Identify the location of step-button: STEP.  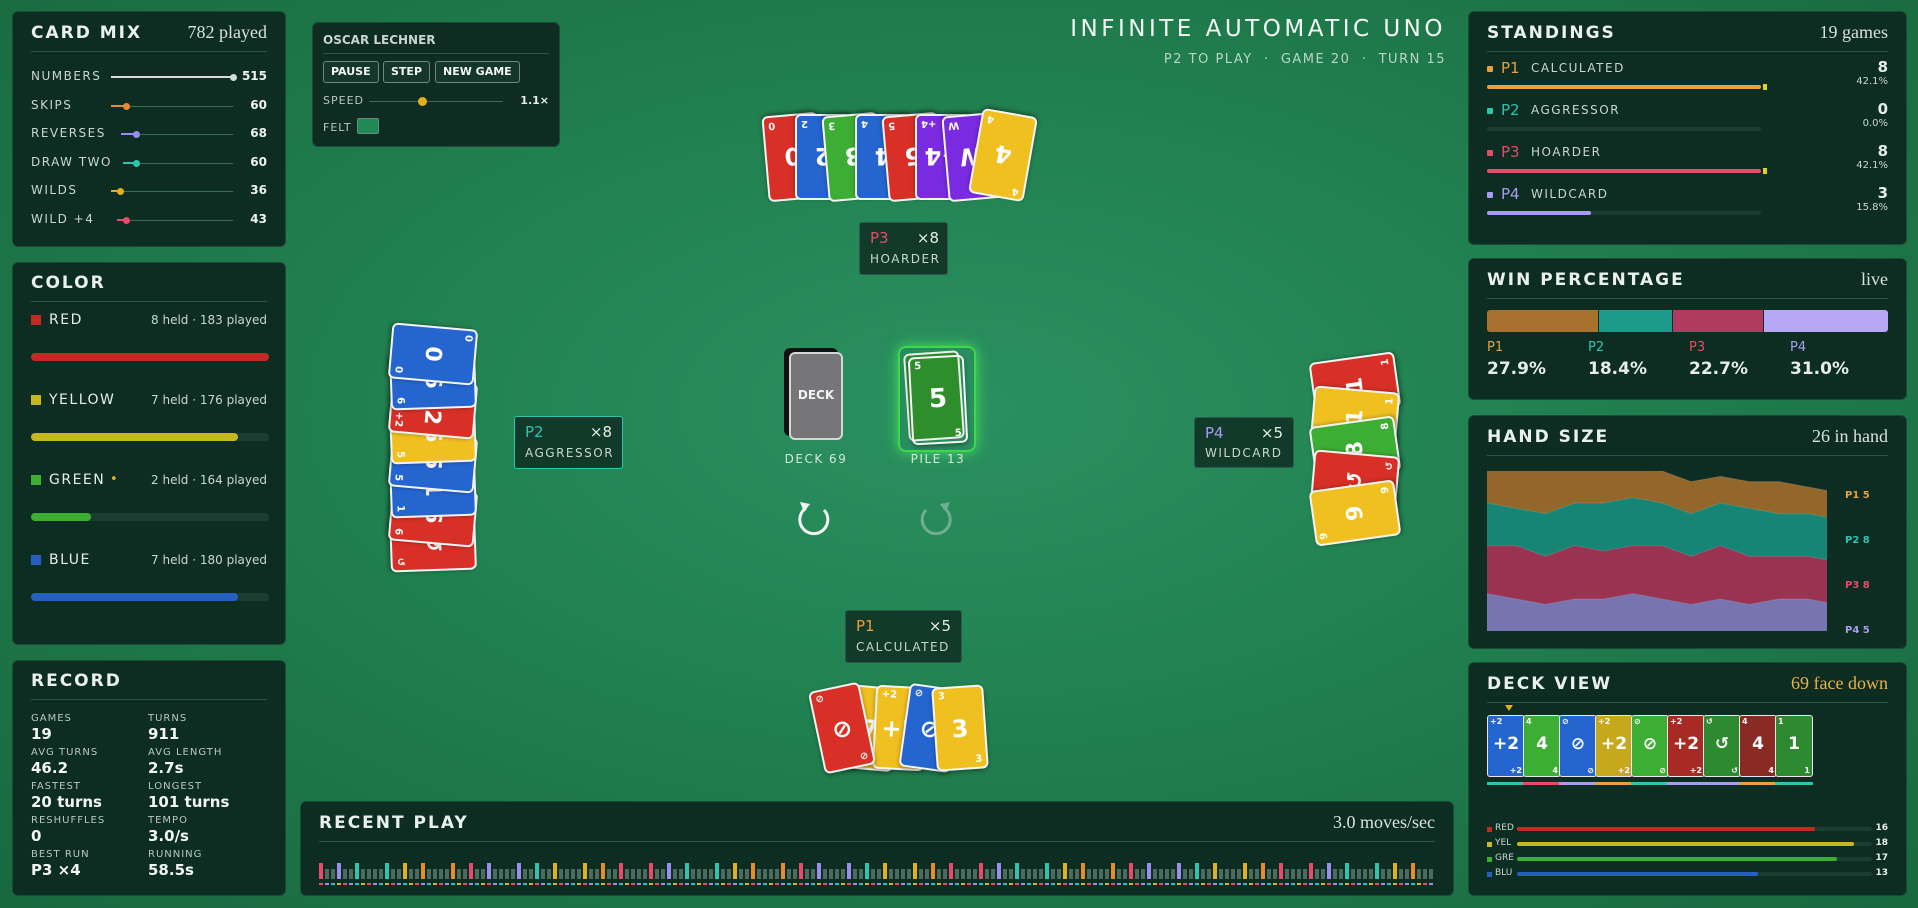
(407, 72).